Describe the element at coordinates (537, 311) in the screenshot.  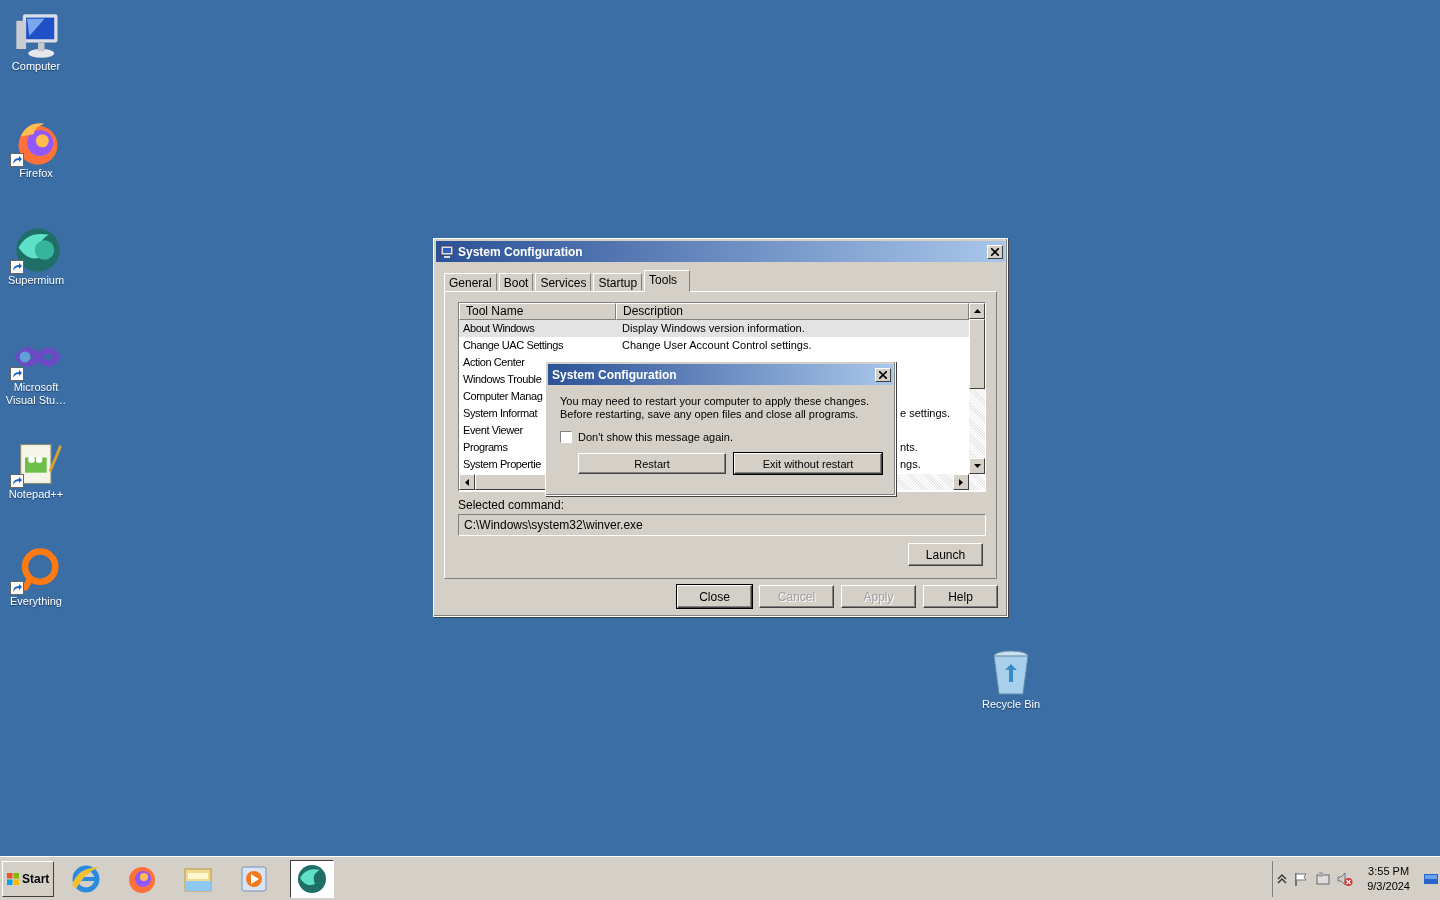
I see `column-header: Tool Name` at that location.